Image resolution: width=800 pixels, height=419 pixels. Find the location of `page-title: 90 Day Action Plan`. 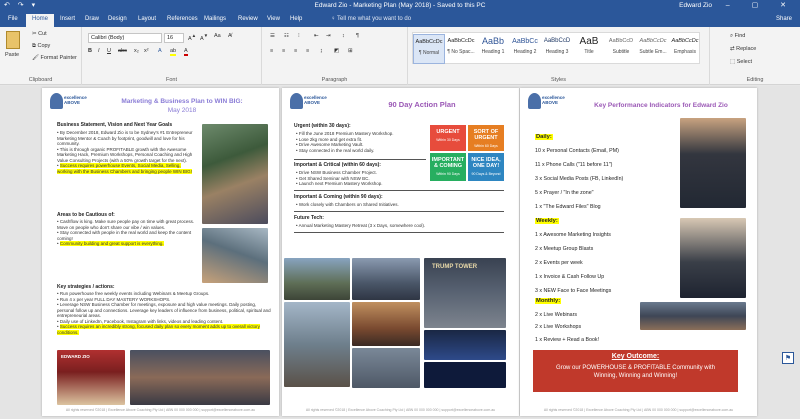

page-title: 90 Day Action Plan is located at coordinates (422, 104).